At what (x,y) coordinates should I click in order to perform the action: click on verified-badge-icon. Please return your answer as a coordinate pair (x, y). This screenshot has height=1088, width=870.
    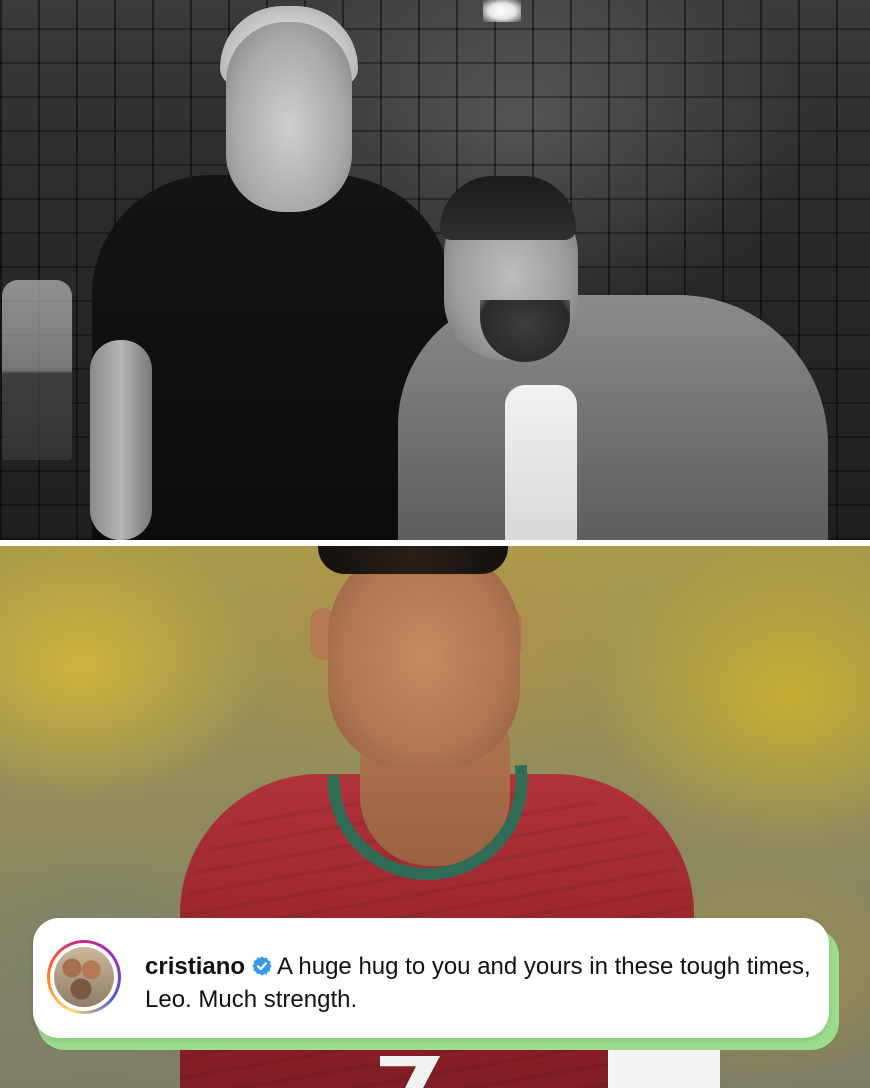
    Looking at the image, I should click on (262, 964).